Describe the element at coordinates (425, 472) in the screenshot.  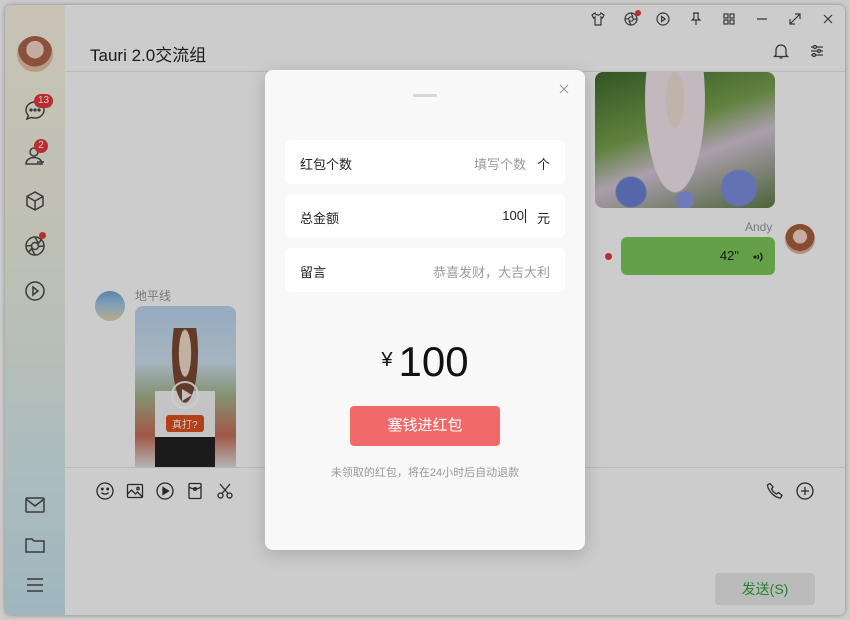
I see `refund-hint: 未领取的红包，将在24小时后自动退款` at that location.